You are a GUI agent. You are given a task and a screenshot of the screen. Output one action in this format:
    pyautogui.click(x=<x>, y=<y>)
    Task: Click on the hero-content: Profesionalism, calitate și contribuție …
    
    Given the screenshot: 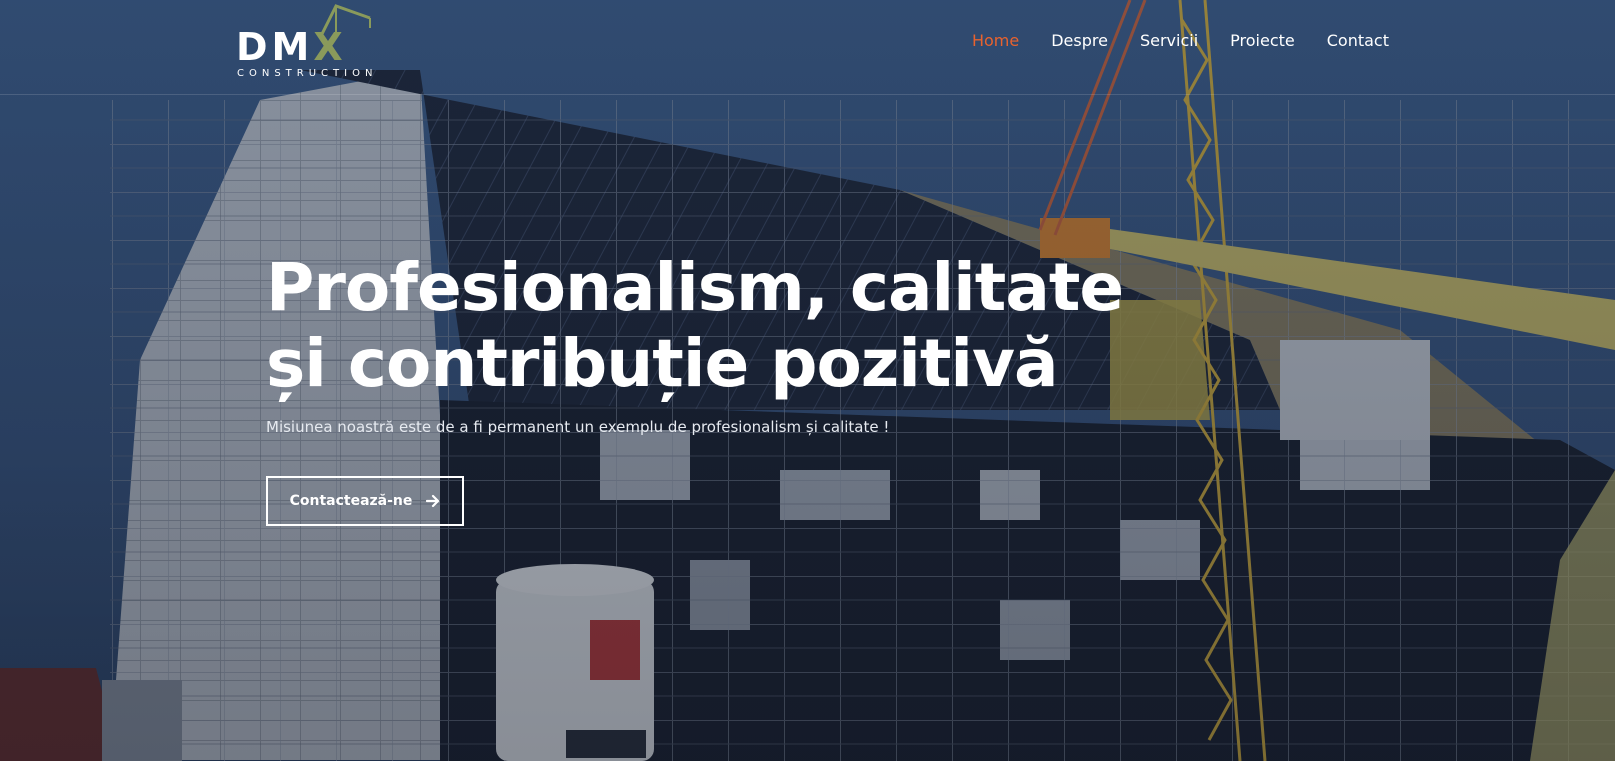 What is the action you would take?
    pyautogui.click(x=716, y=344)
    